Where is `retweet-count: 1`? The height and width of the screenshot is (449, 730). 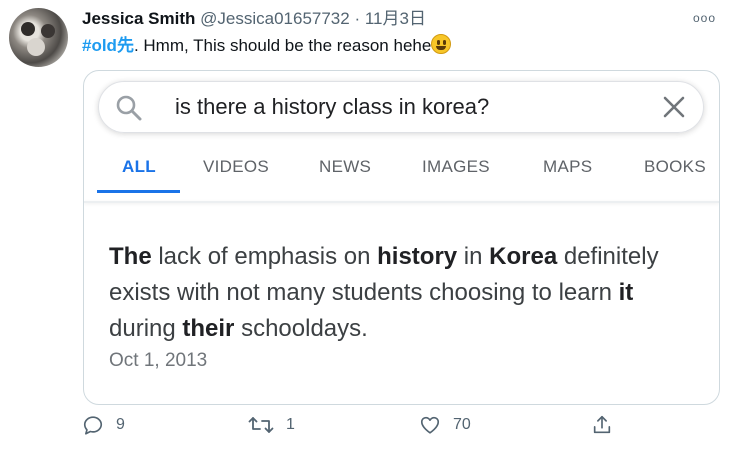
retweet-count: 1 is located at coordinates (290, 424).